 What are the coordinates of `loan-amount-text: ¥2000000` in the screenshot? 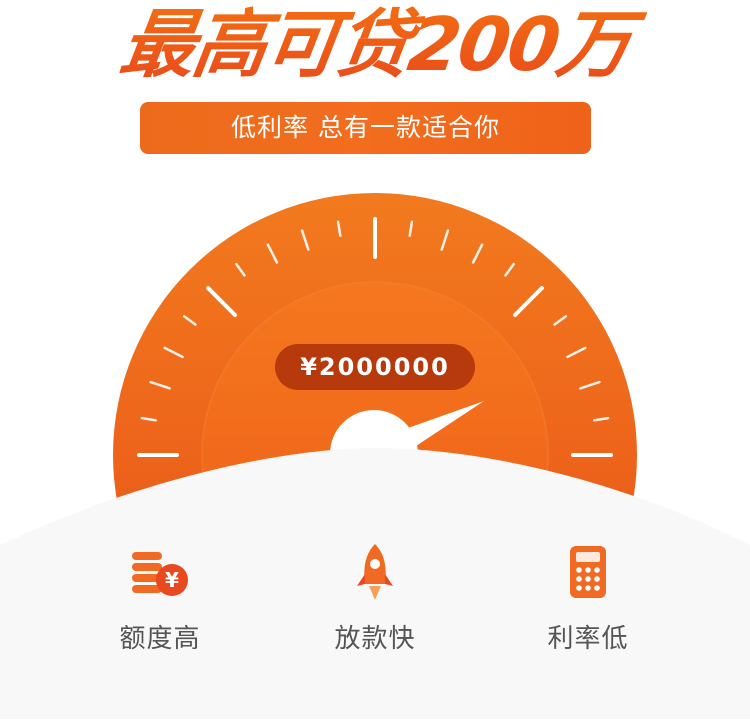 It's located at (375, 367).